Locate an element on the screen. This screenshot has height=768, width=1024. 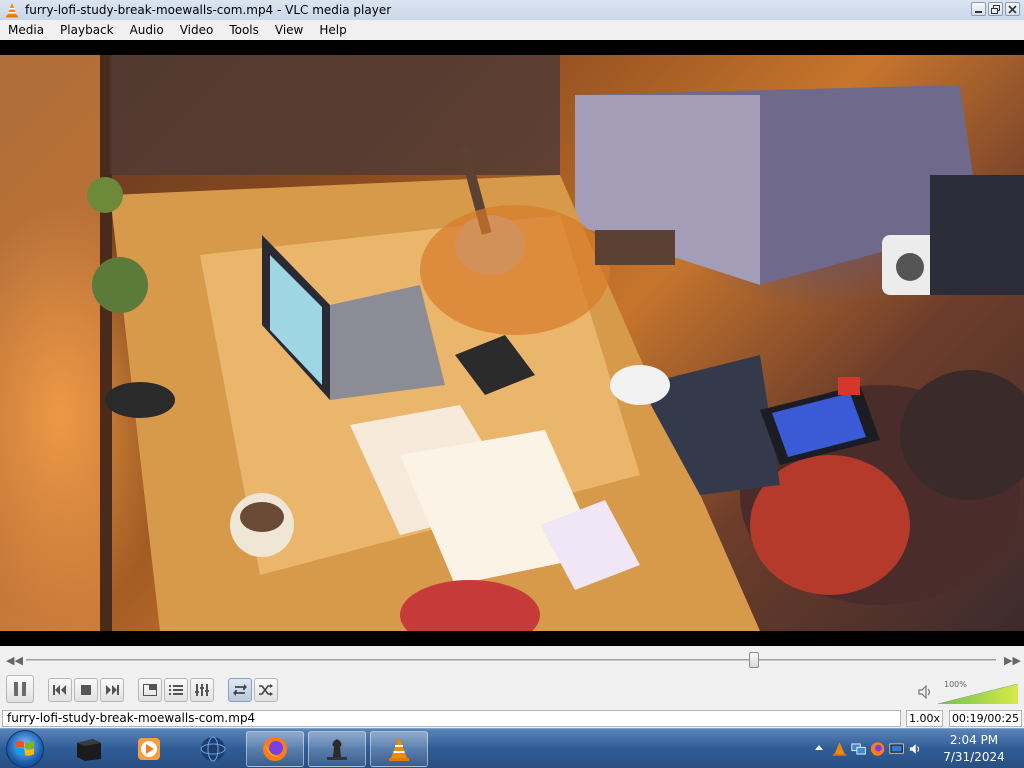
seek-bar-row: ◀◀ ▶▶ is located at coordinates (512, 660).